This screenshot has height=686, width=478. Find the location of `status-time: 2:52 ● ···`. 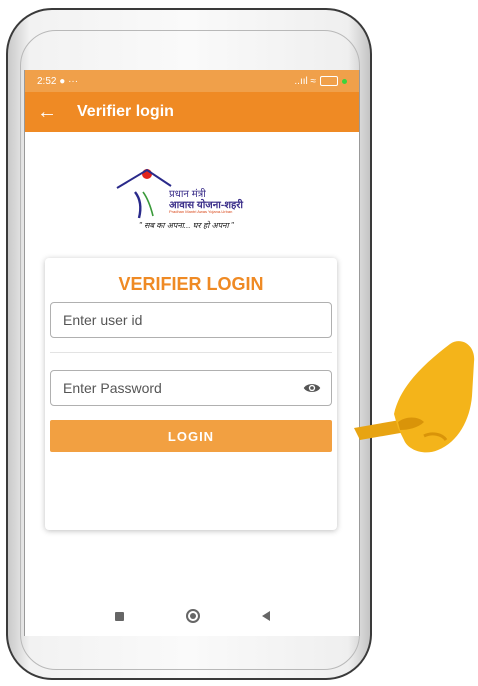

status-time: 2:52 ● ··· is located at coordinates (58, 81).